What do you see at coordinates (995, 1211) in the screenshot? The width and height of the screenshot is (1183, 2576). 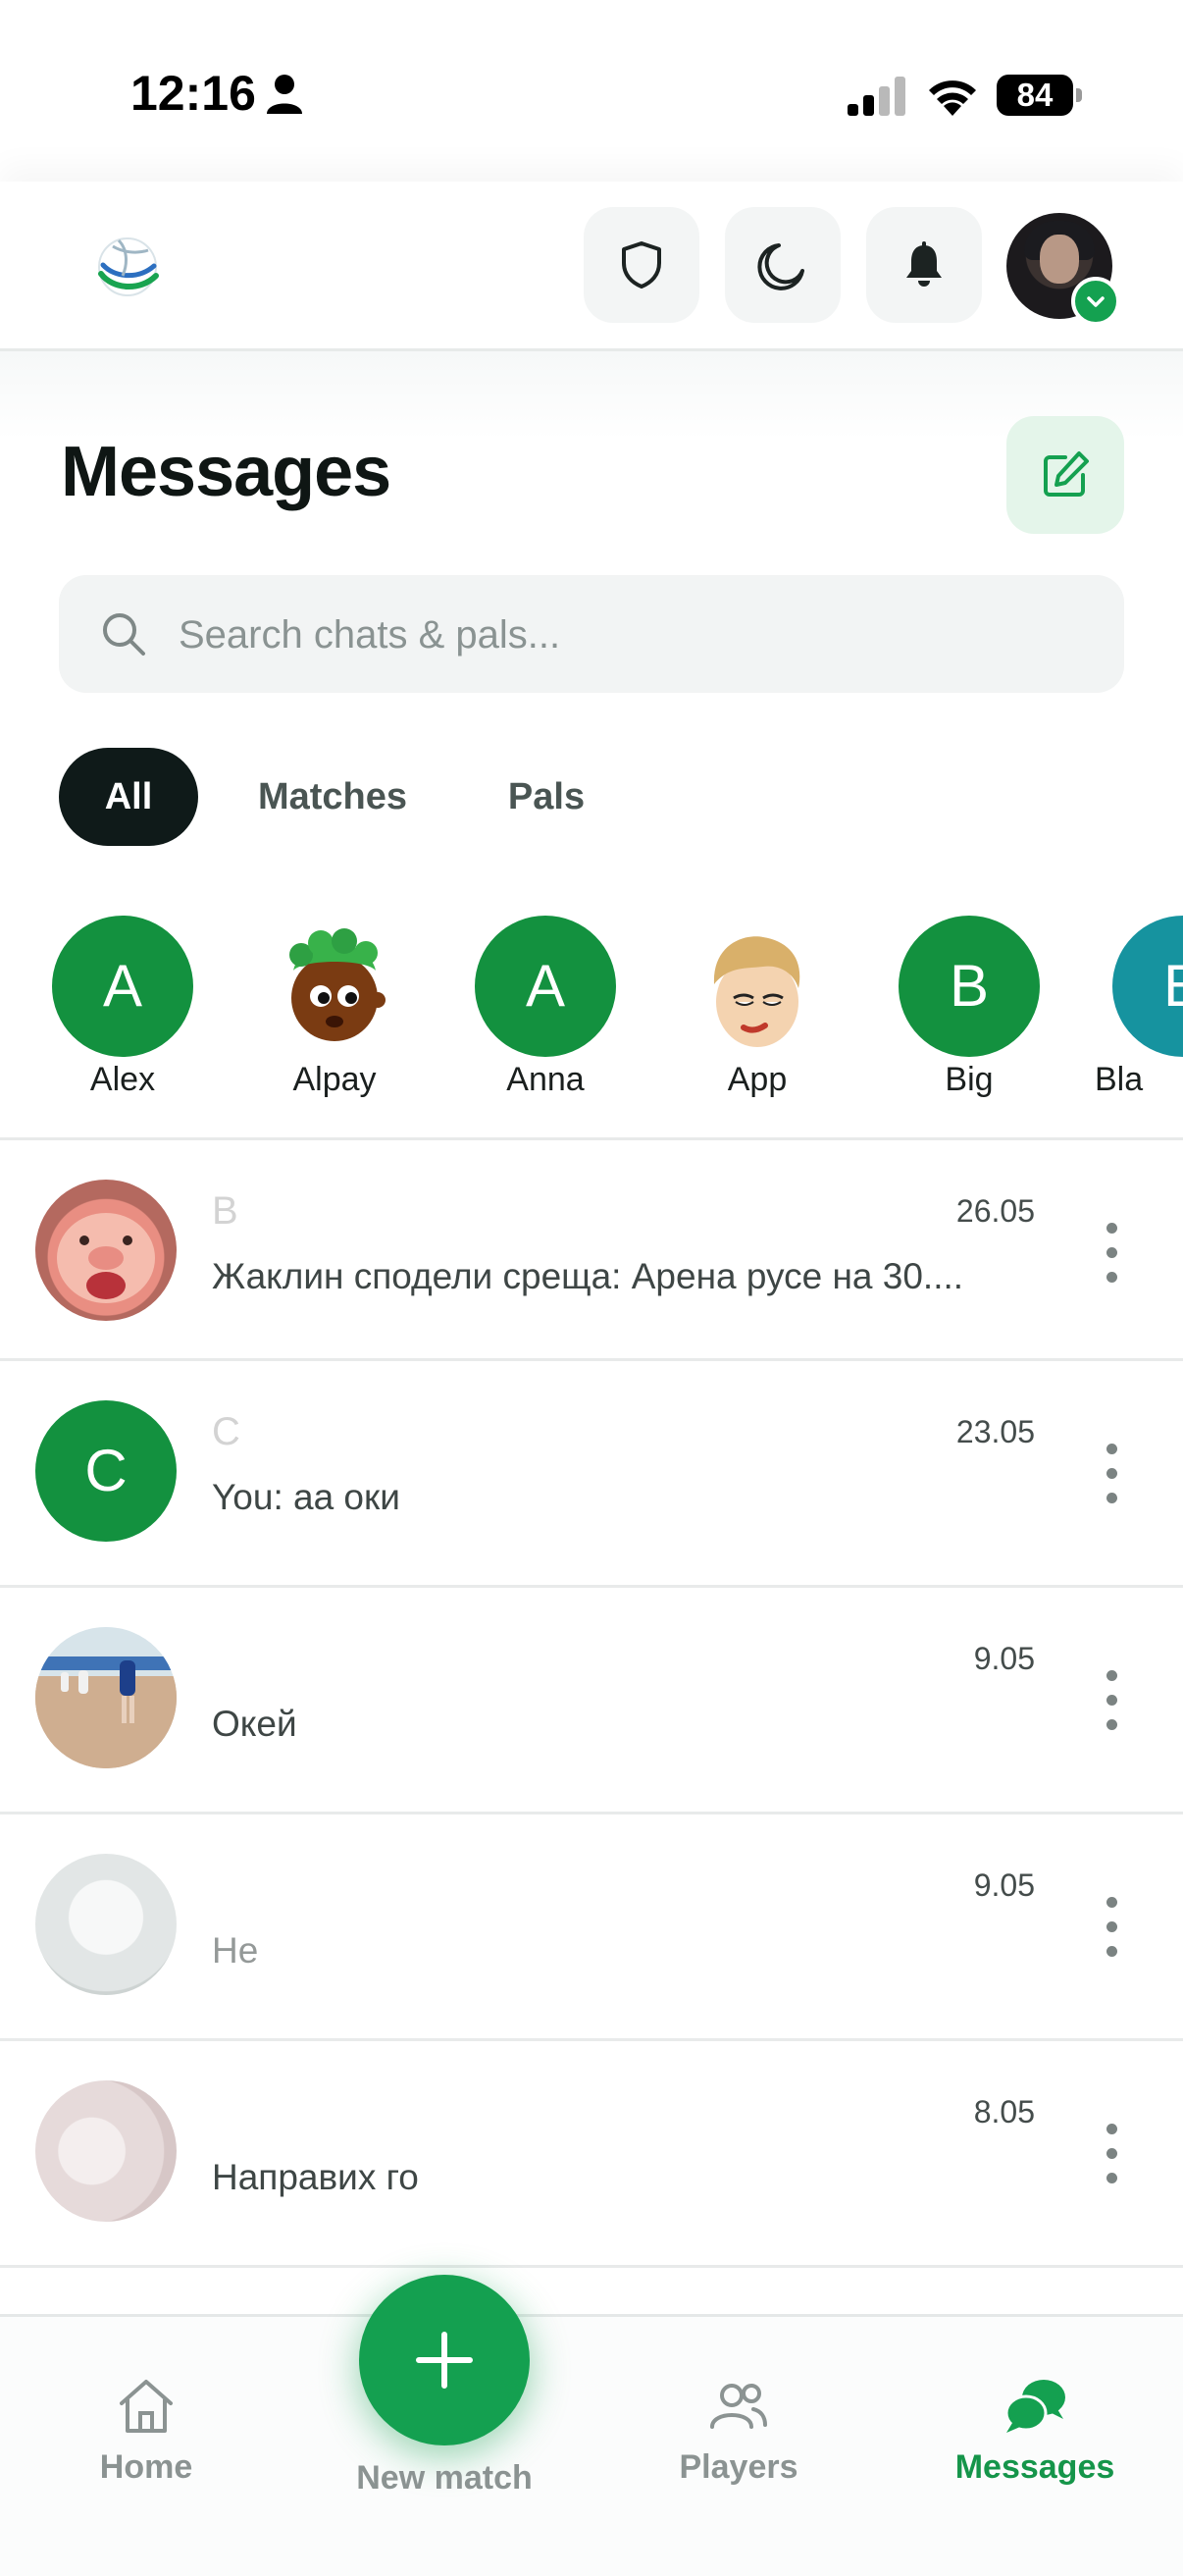 I see `chat-date: 26.05` at bounding box center [995, 1211].